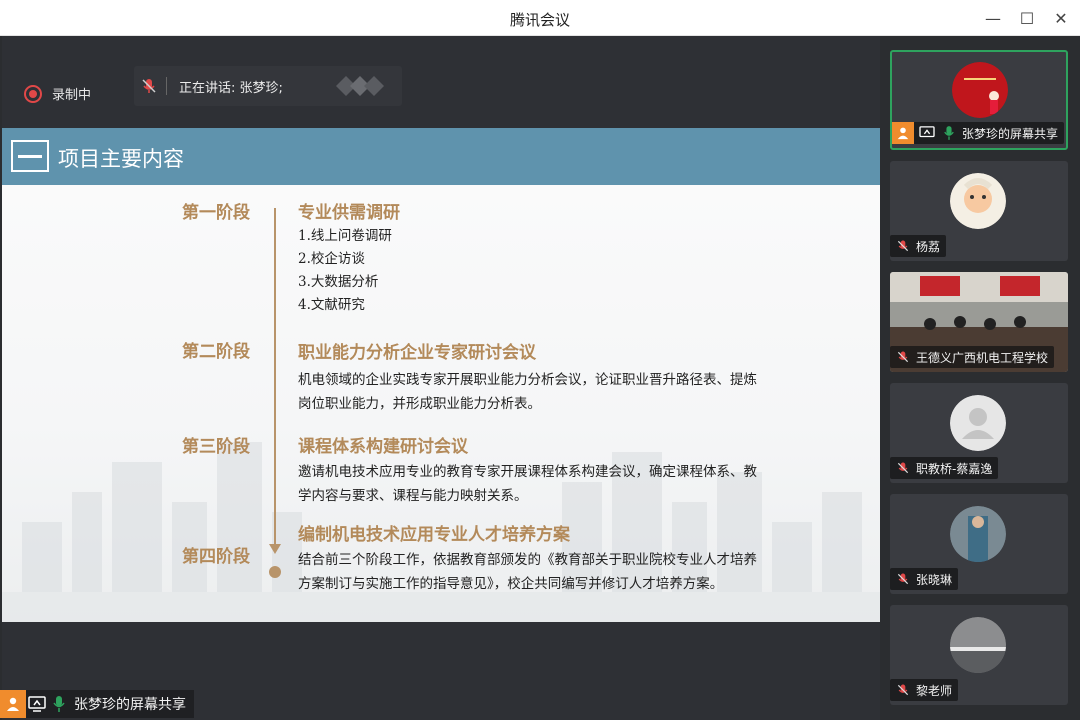 The width and height of the screenshot is (1080, 720). What do you see at coordinates (331, 305) in the screenshot?
I see `stage-1-item: 4.文献研究` at bounding box center [331, 305].